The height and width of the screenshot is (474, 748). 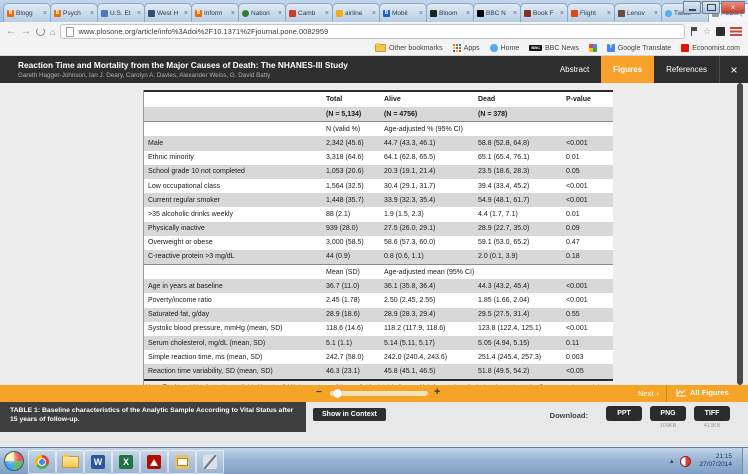 What do you see at coordinates (337, 393) in the screenshot?
I see `zoom-slider-handle` at bounding box center [337, 393].